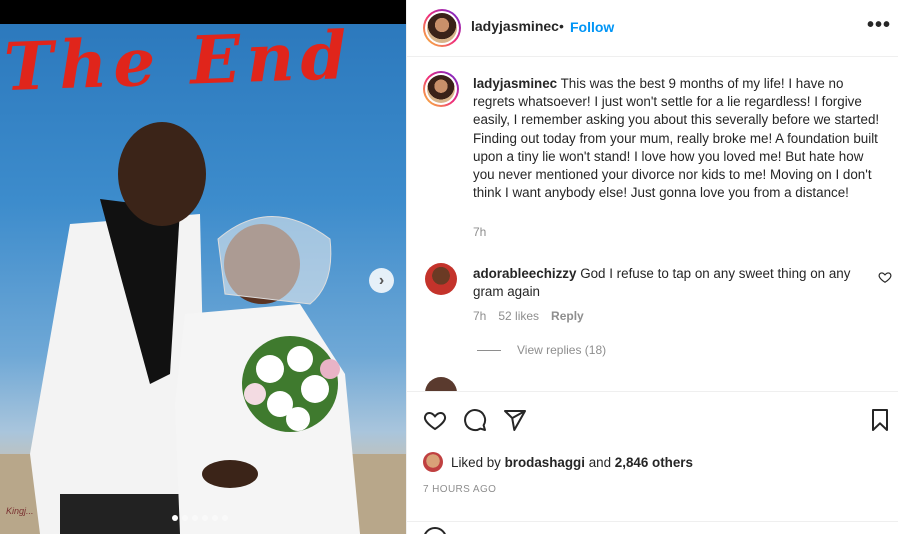  I want to click on comment-likes: 52 likes, so click(518, 316).